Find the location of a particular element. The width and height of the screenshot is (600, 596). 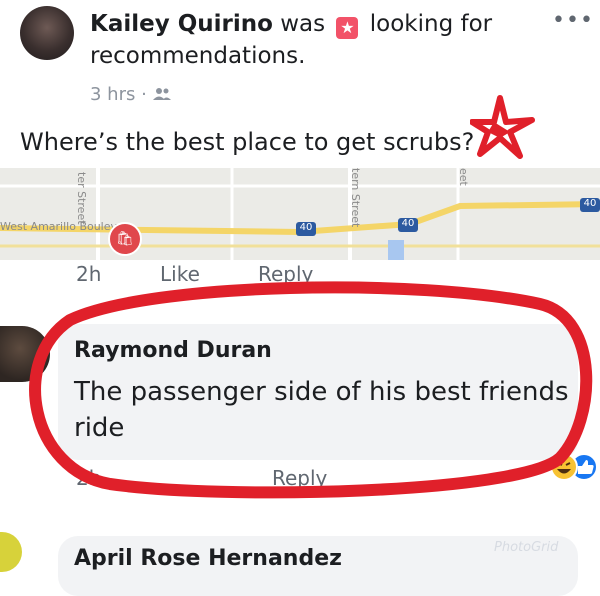

commenter-2-name: April Rose Hernandez is located at coordinates (208, 558).